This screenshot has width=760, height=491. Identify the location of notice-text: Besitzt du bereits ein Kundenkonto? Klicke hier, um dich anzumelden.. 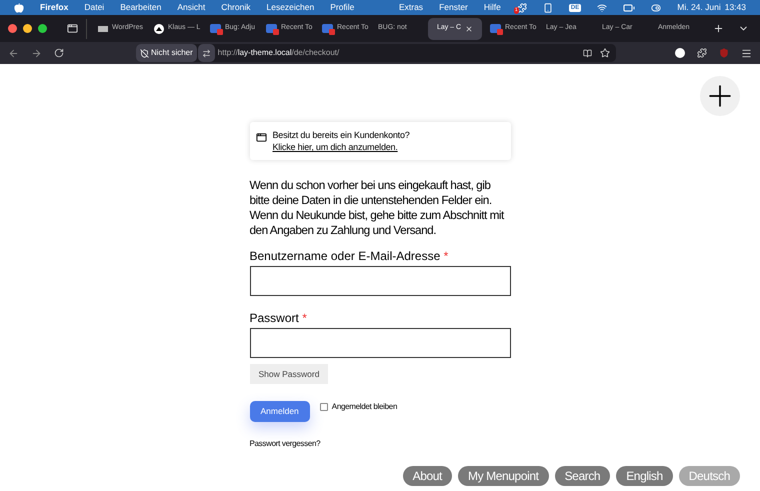
(341, 141).